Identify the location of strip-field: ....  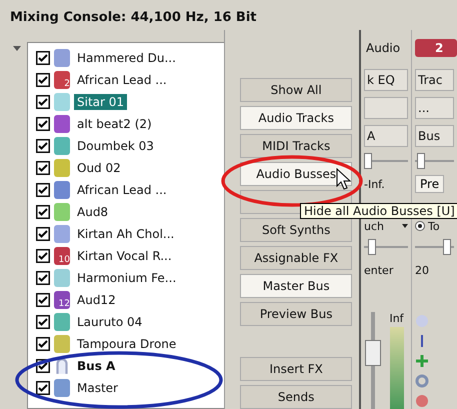
(434, 108).